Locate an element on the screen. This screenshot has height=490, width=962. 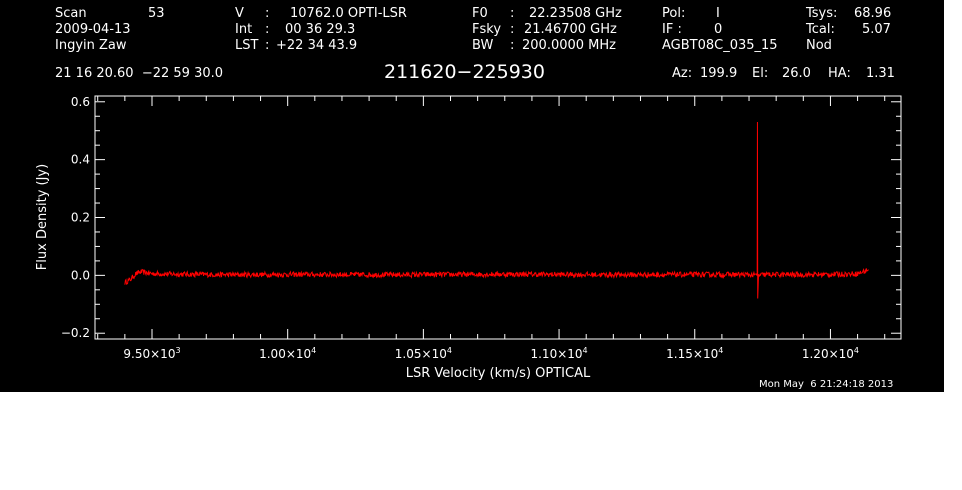
x-tick-label: 1.10×104 is located at coordinates (558, 353).